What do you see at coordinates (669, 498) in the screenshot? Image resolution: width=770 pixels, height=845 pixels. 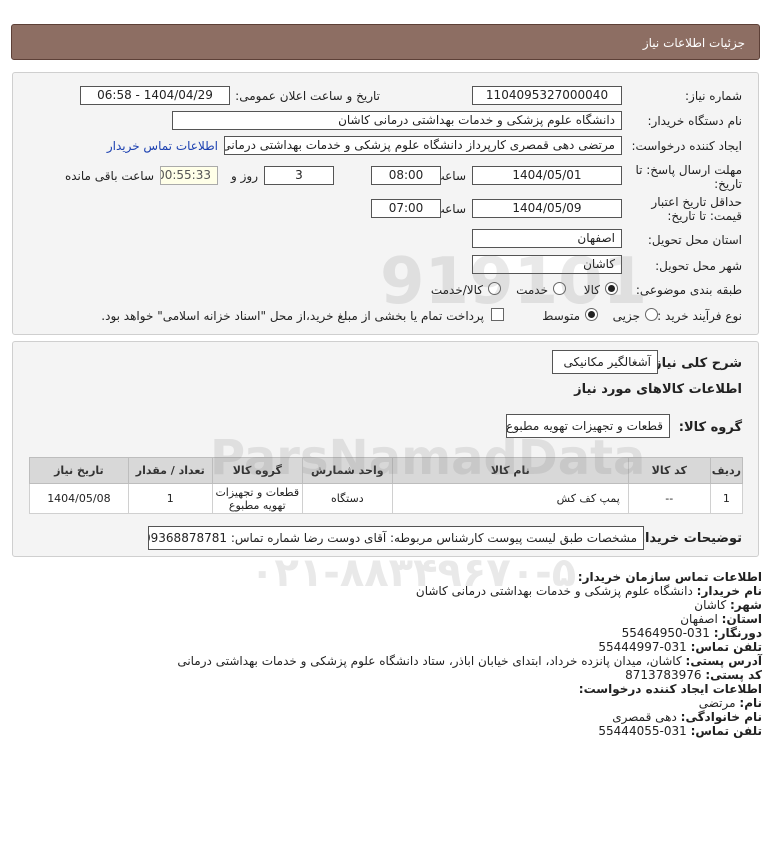 I see `cell-code: --` at bounding box center [669, 498].